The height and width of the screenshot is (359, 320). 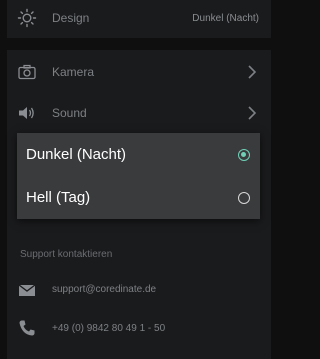 What do you see at coordinates (244, 154) in the screenshot?
I see `radio-selected-icon` at bounding box center [244, 154].